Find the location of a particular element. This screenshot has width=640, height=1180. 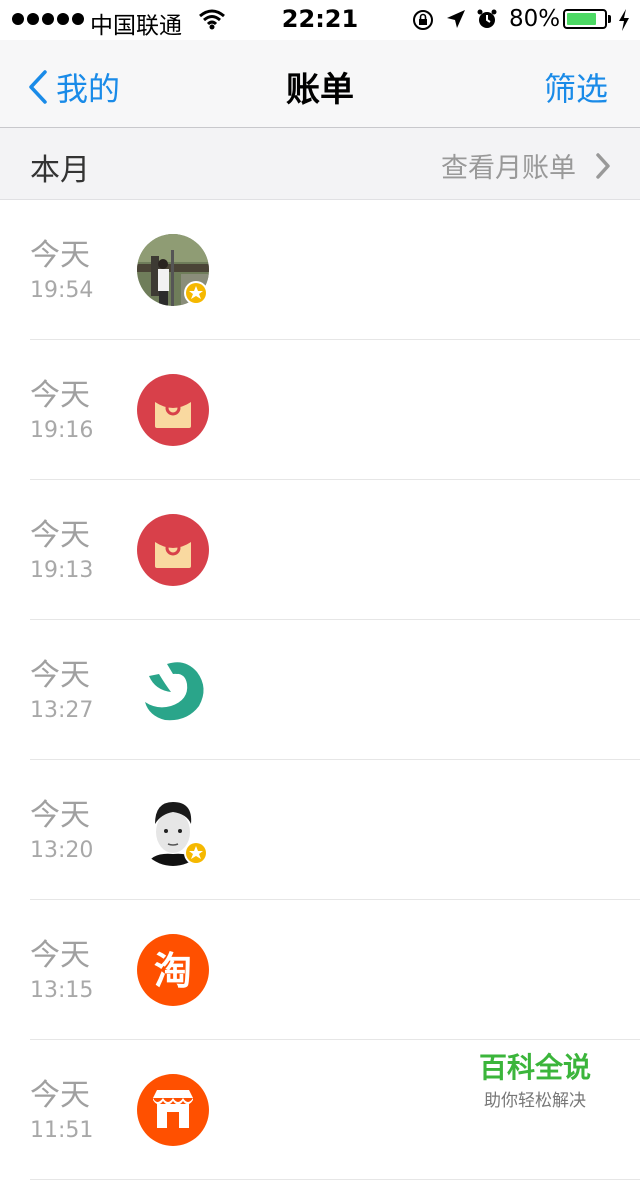

bill-row: 今天 19:16 is located at coordinates (320, 410).